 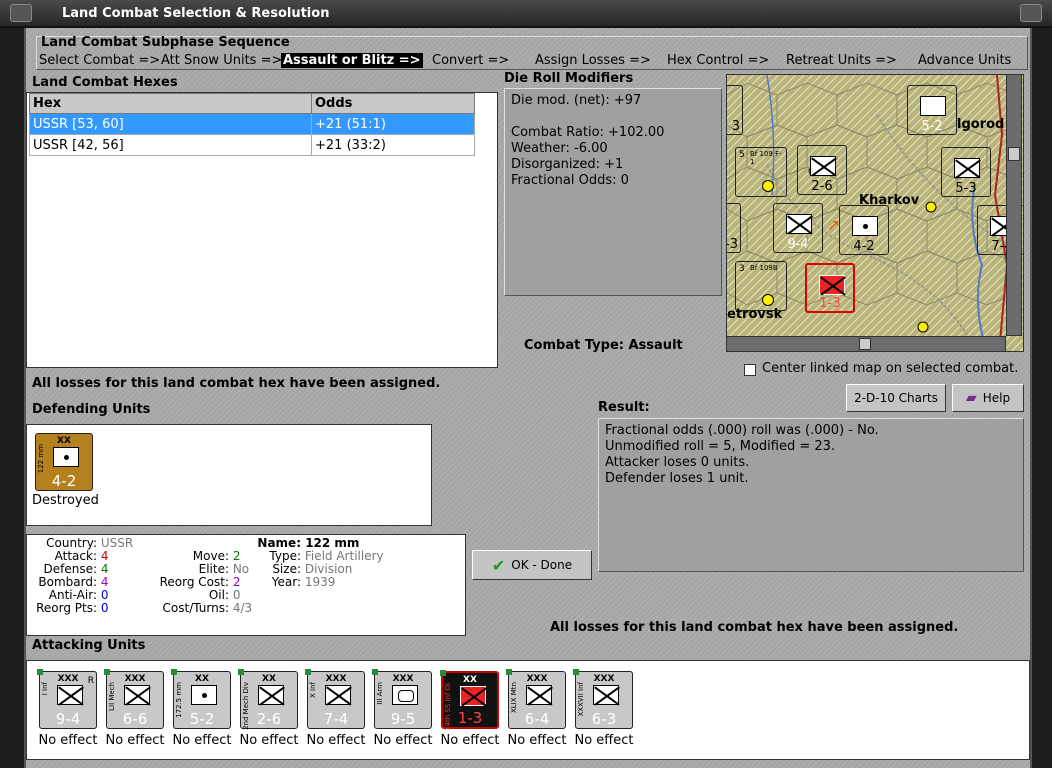 I want to click on map-counter: 5-3, so click(x=966, y=172).